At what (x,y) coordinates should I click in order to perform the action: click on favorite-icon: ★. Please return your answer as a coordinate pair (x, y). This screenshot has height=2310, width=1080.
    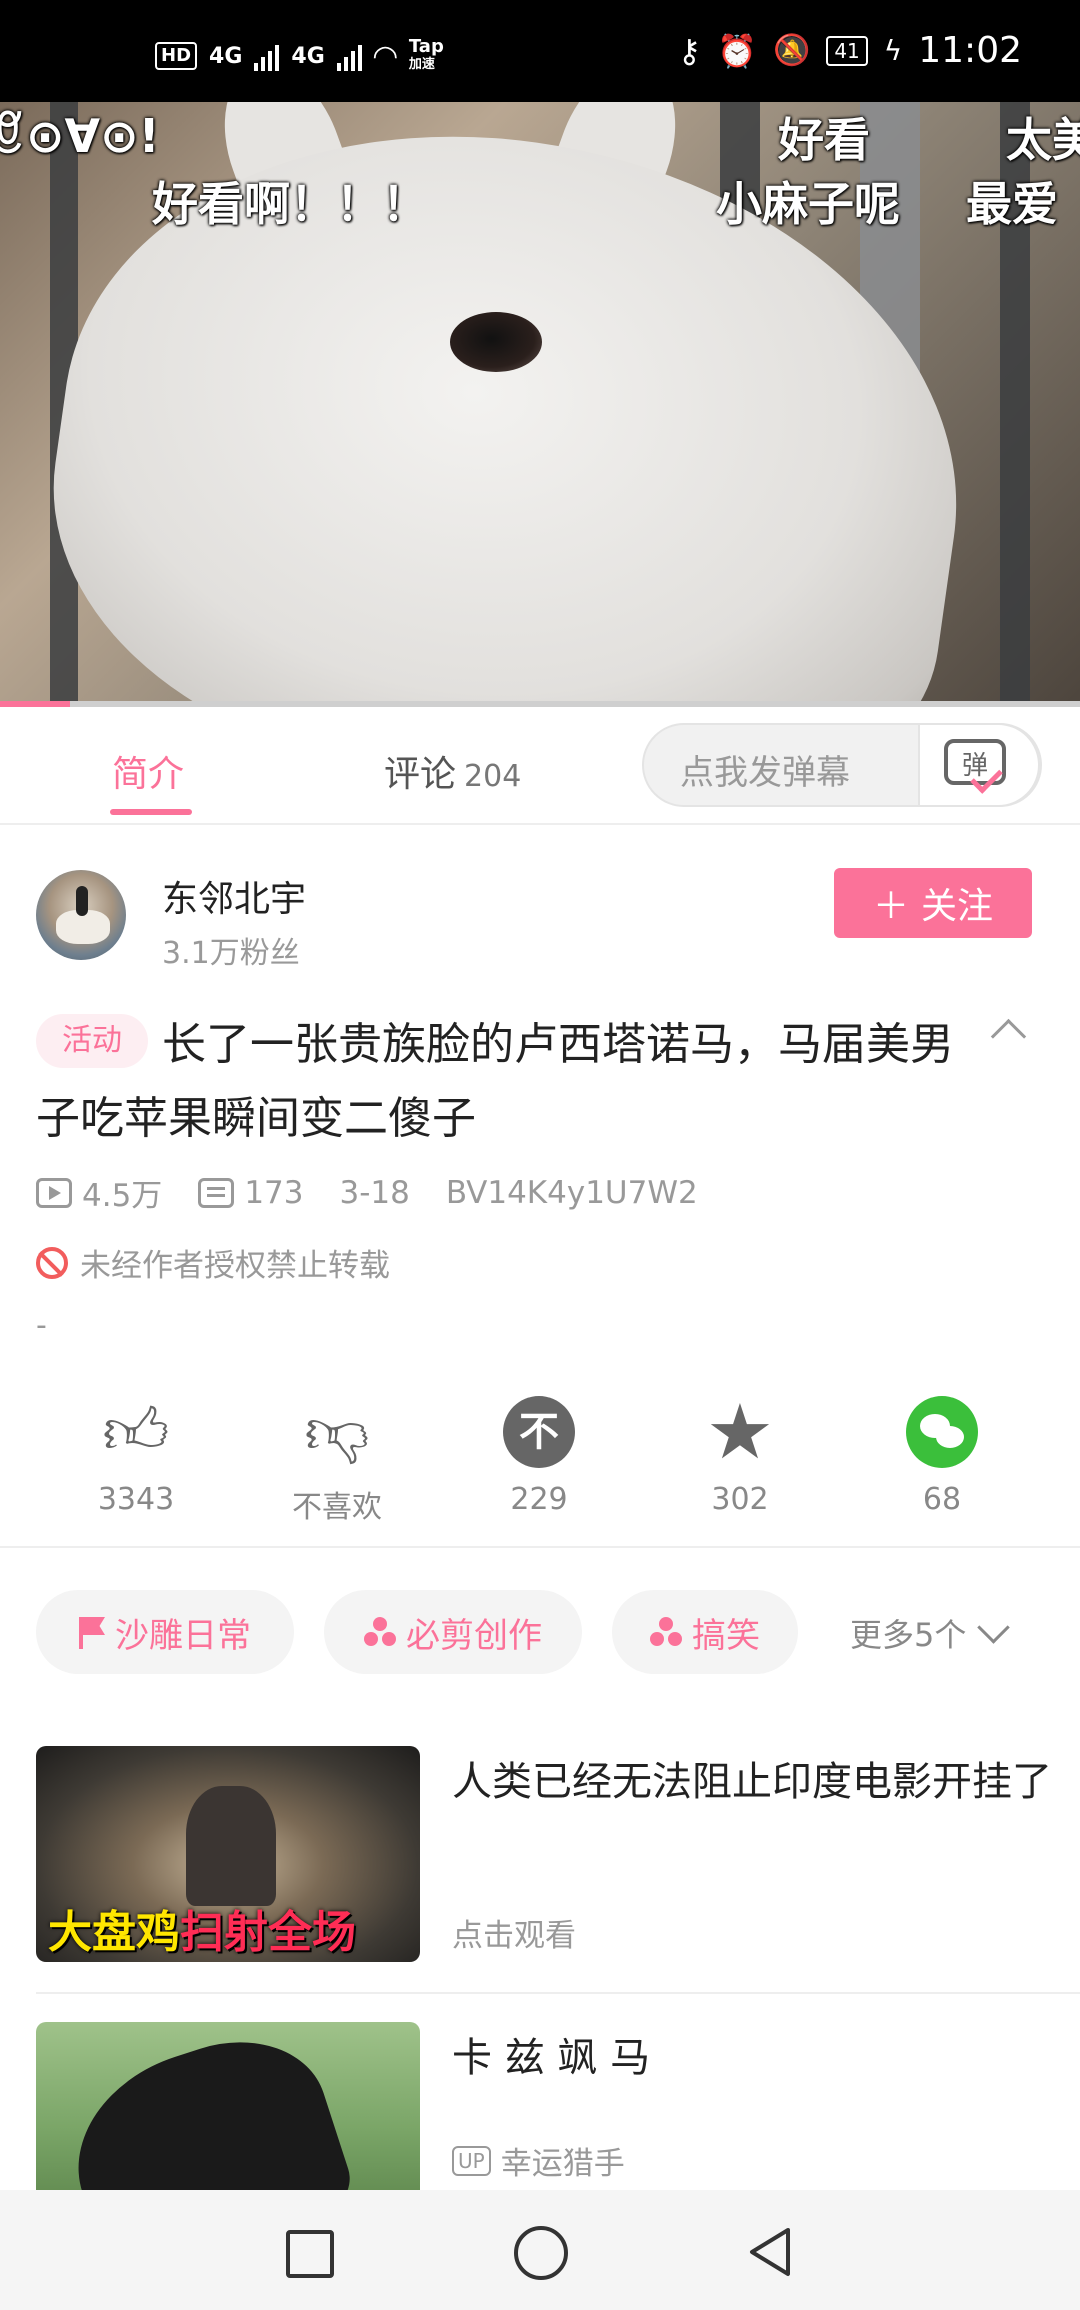
    Looking at the image, I should click on (740, 1431).